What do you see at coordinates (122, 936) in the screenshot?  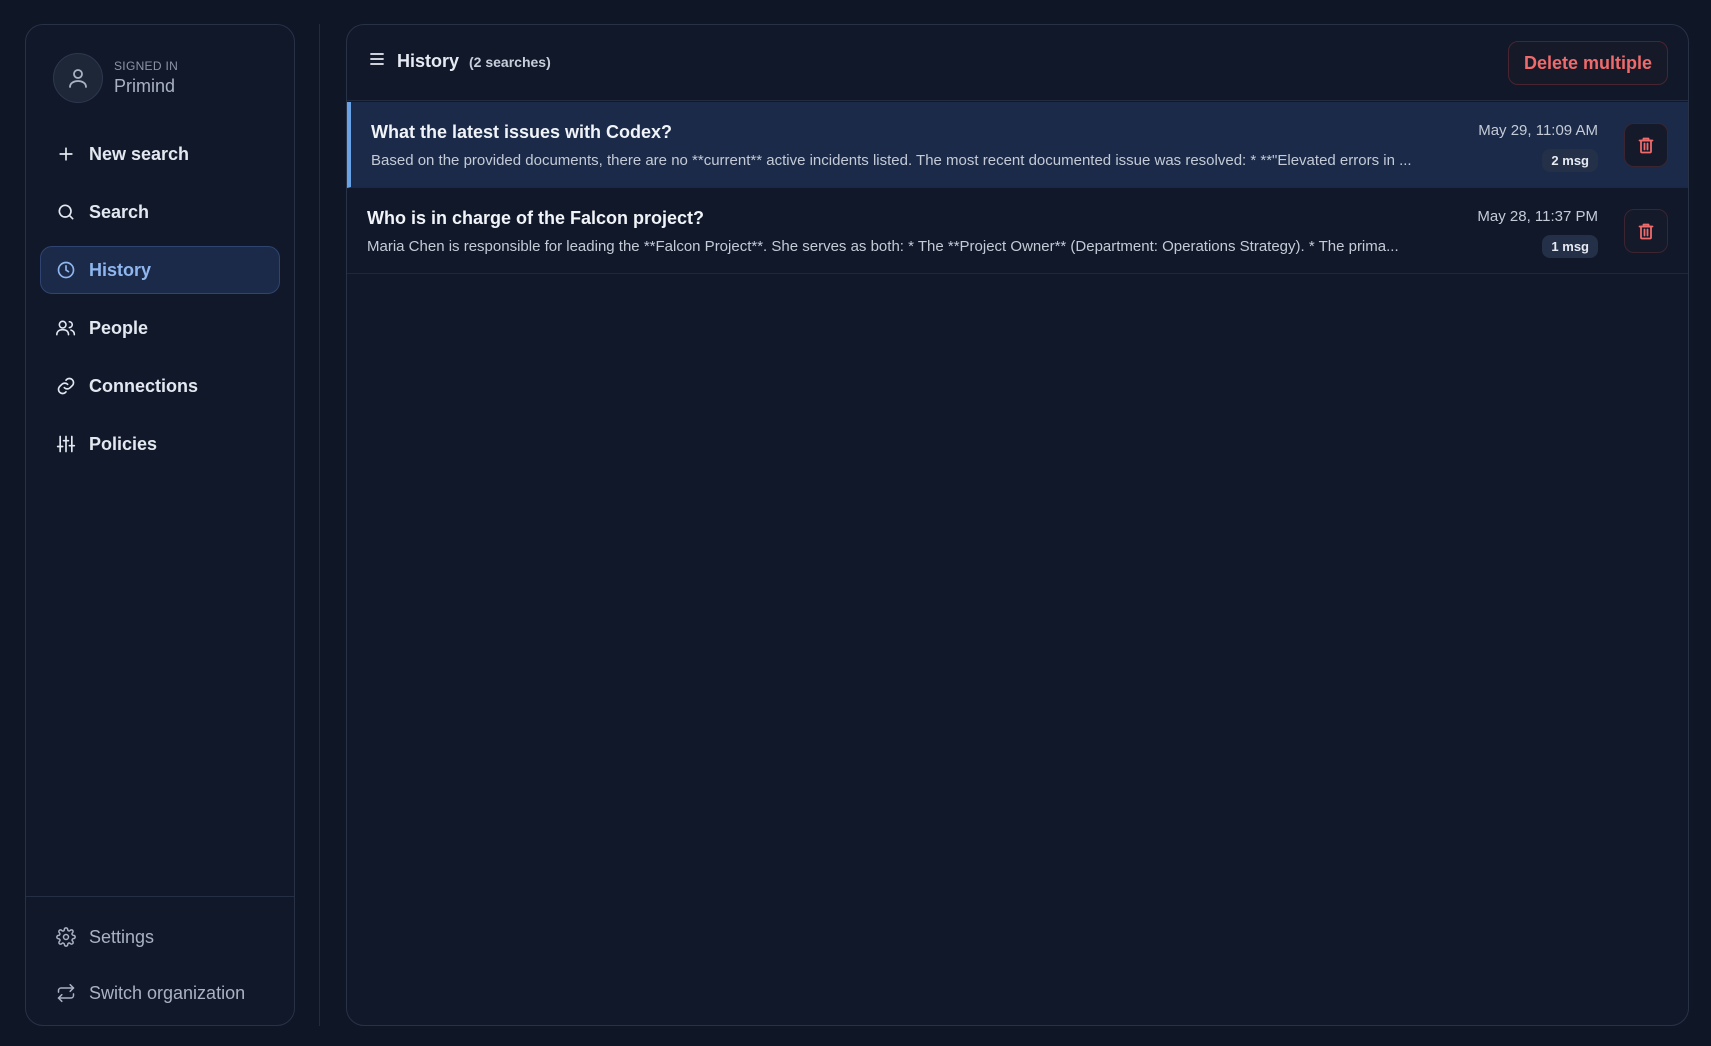 I see `nav-settings-label: Settings` at bounding box center [122, 936].